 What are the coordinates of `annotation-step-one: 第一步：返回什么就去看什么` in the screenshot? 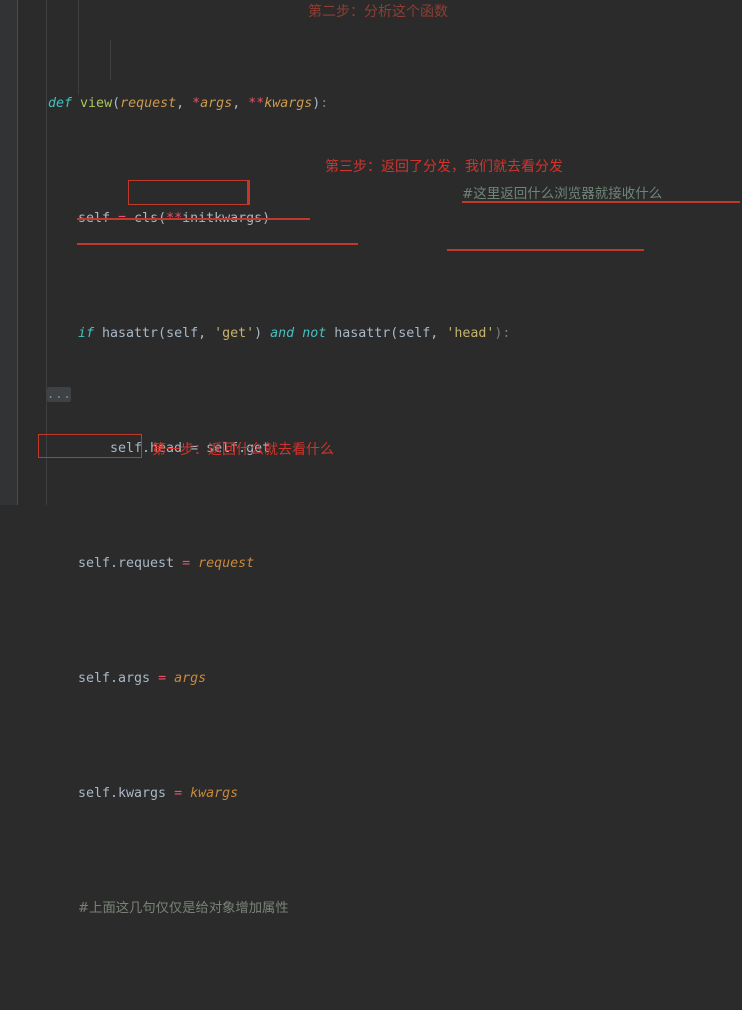 It's located at (243, 450).